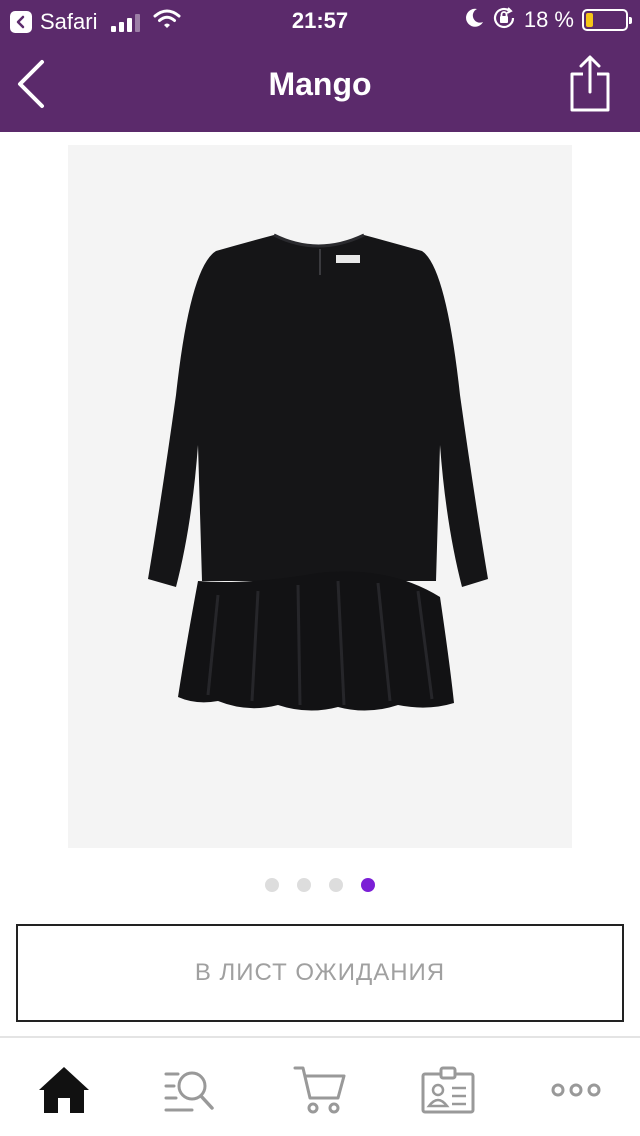 The height and width of the screenshot is (1136, 640). I want to click on status-right: 18 %, so click(548, 20).